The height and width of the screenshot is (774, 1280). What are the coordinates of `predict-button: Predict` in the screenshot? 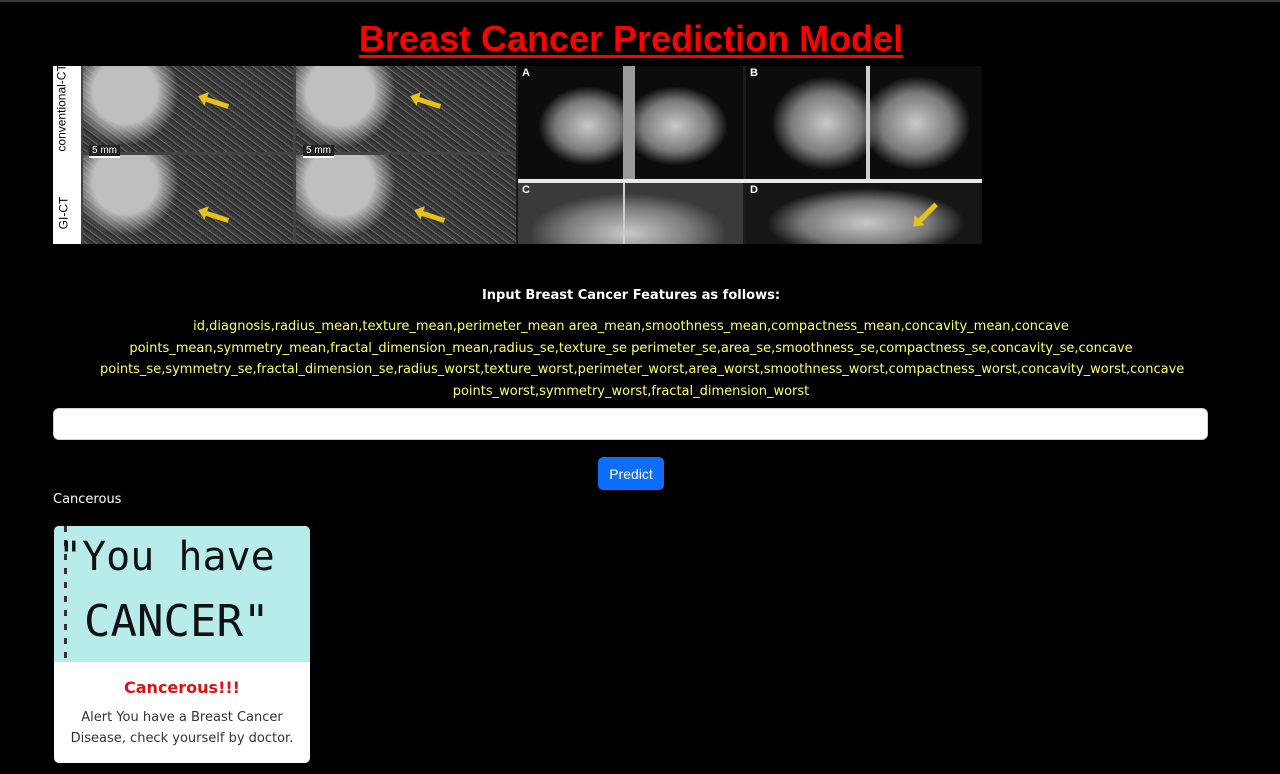 It's located at (631, 473).